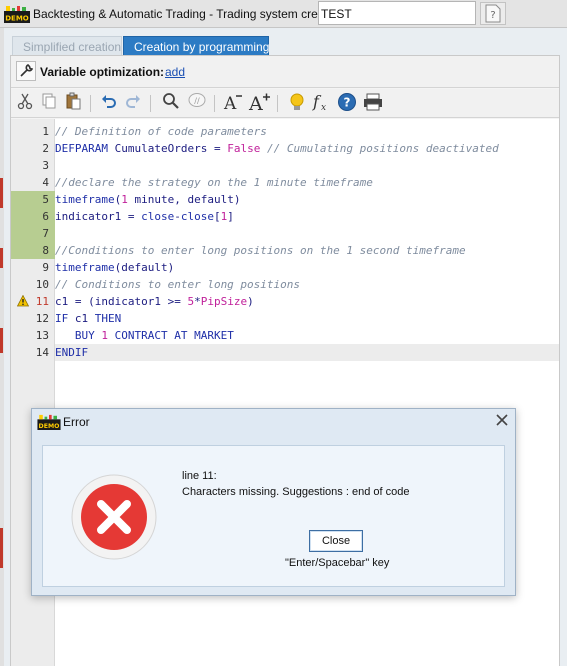 The height and width of the screenshot is (666, 567). I want to click on tab-simplified-creation: Simplified creation, so click(67, 45).